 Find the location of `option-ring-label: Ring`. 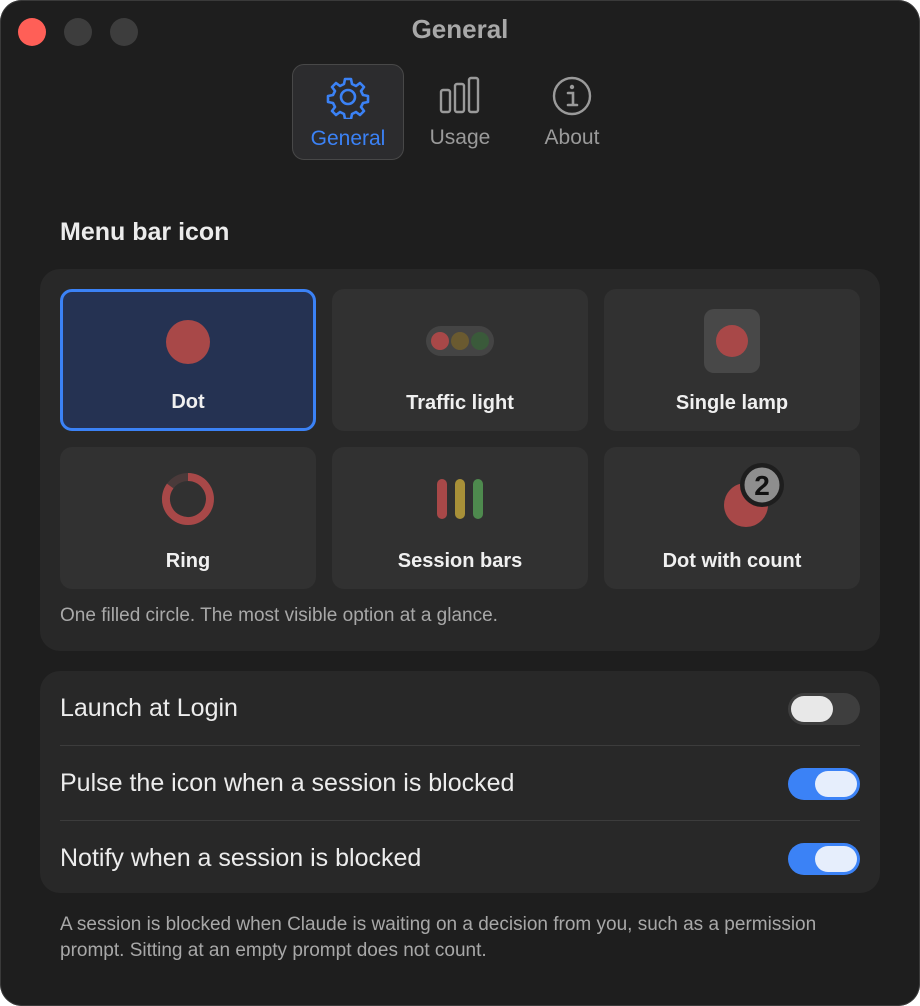

option-ring-label: Ring is located at coordinates (188, 561).